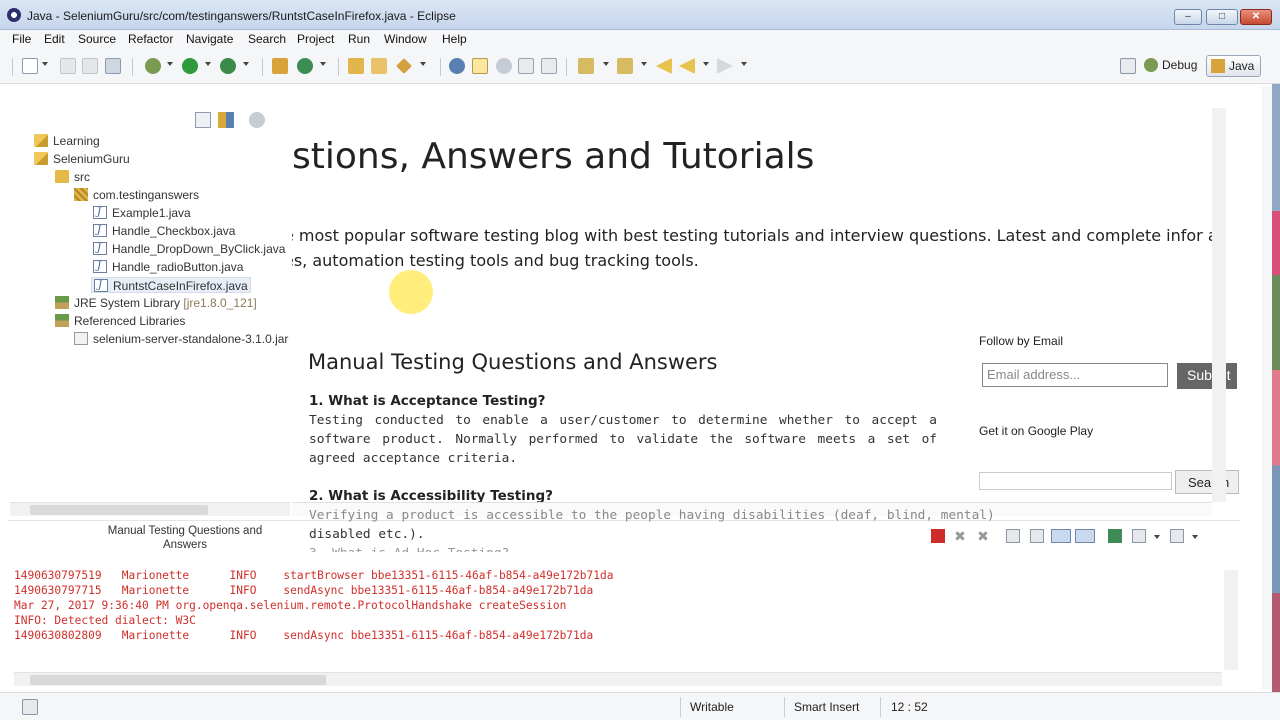 Image resolution: width=1280 pixels, height=720 pixels. Describe the element at coordinates (644, 64) in the screenshot. I see `previous-annotation-dropdown-icon` at that location.